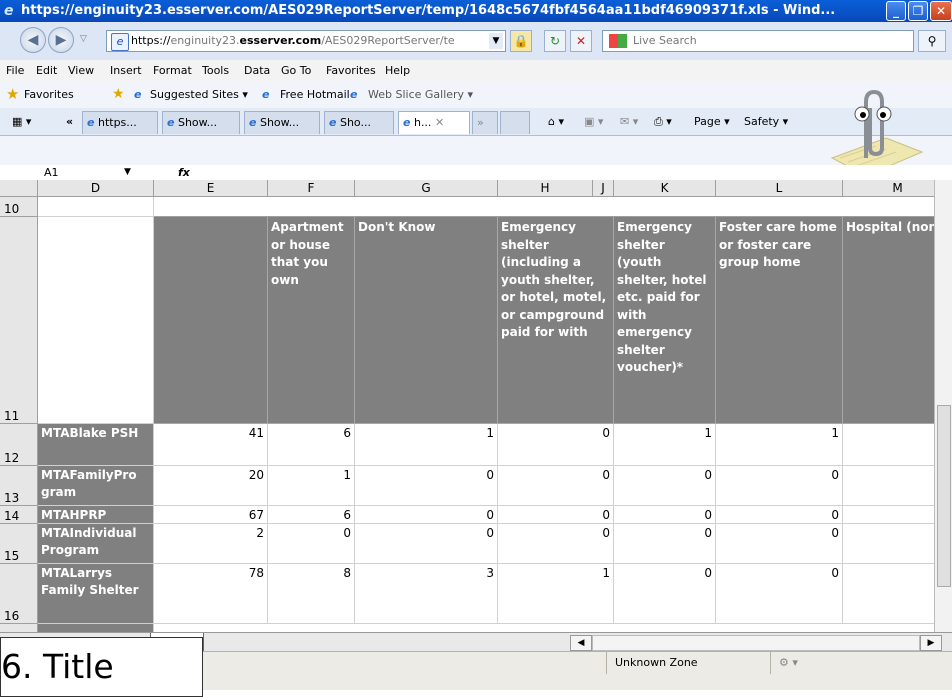 The height and width of the screenshot is (697, 952). What do you see at coordinates (593, 121) in the screenshot?
I see `feeds-icon: ▣ ▾` at bounding box center [593, 121].